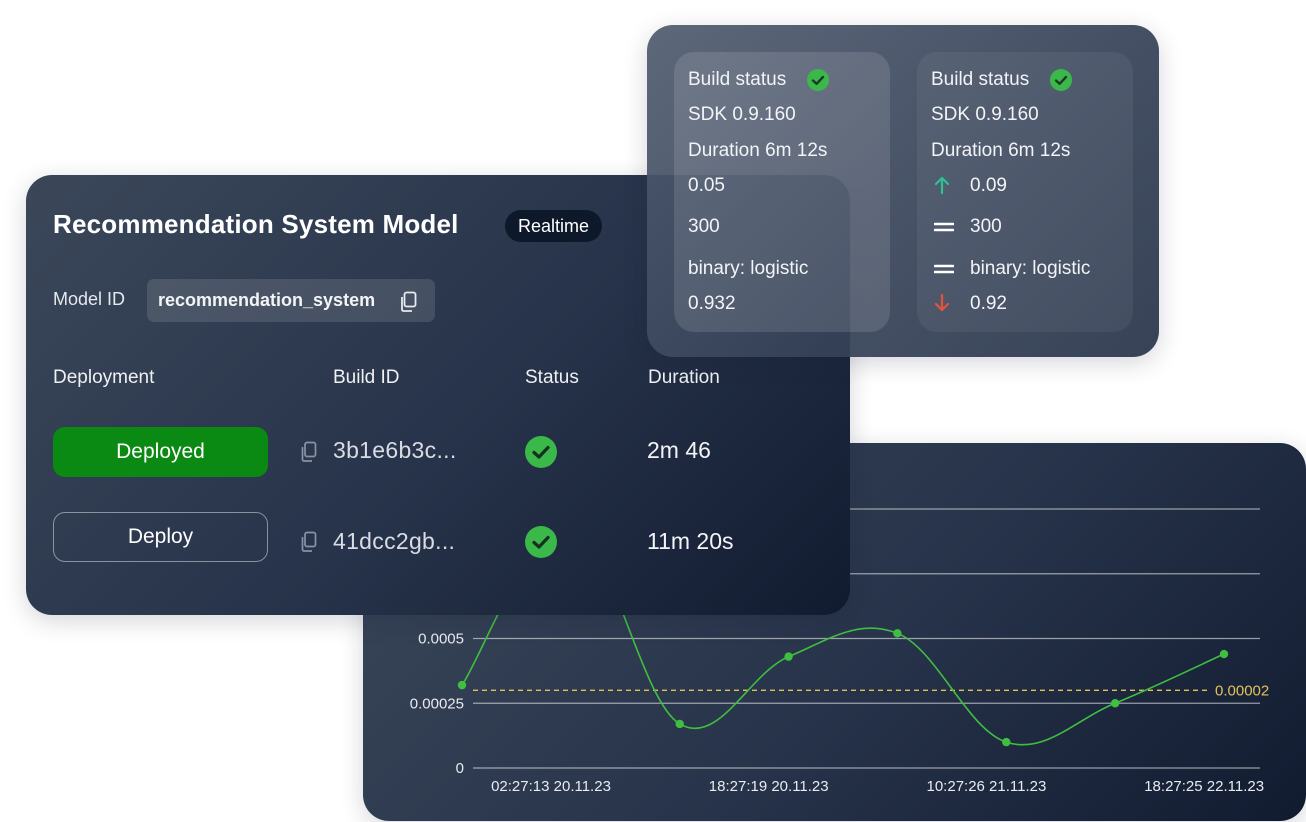 This screenshot has height=822, width=1306. I want to click on metric-value: 0.932, so click(712, 303).